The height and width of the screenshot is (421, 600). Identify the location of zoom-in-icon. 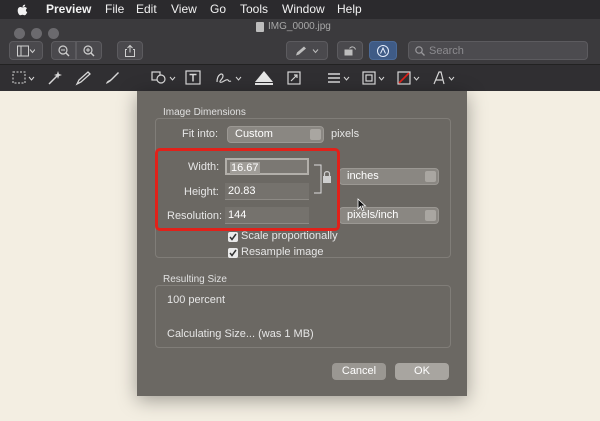
(89, 50).